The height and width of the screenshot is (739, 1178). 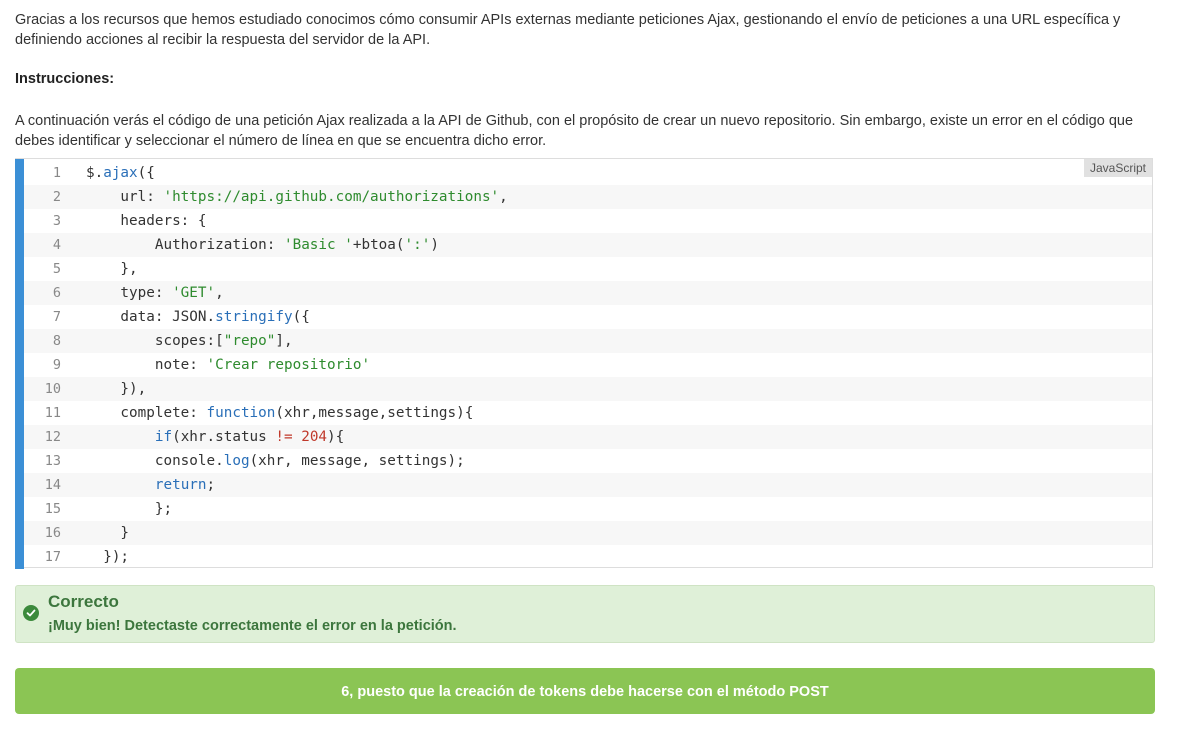 What do you see at coordinates (42, 365) in the screenshot?
I see `line-number: 9` at bounding box center [42, 365].